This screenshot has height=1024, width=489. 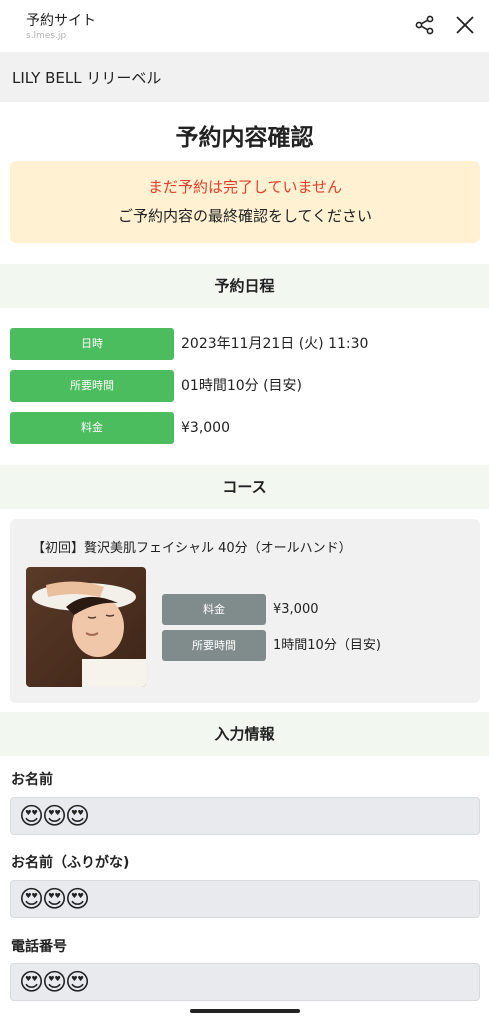 What do you see at coordinates (244, 734) in the screenshot?
I see `section-heading-input-info: 入力情報` at bounding box center [244, 734].